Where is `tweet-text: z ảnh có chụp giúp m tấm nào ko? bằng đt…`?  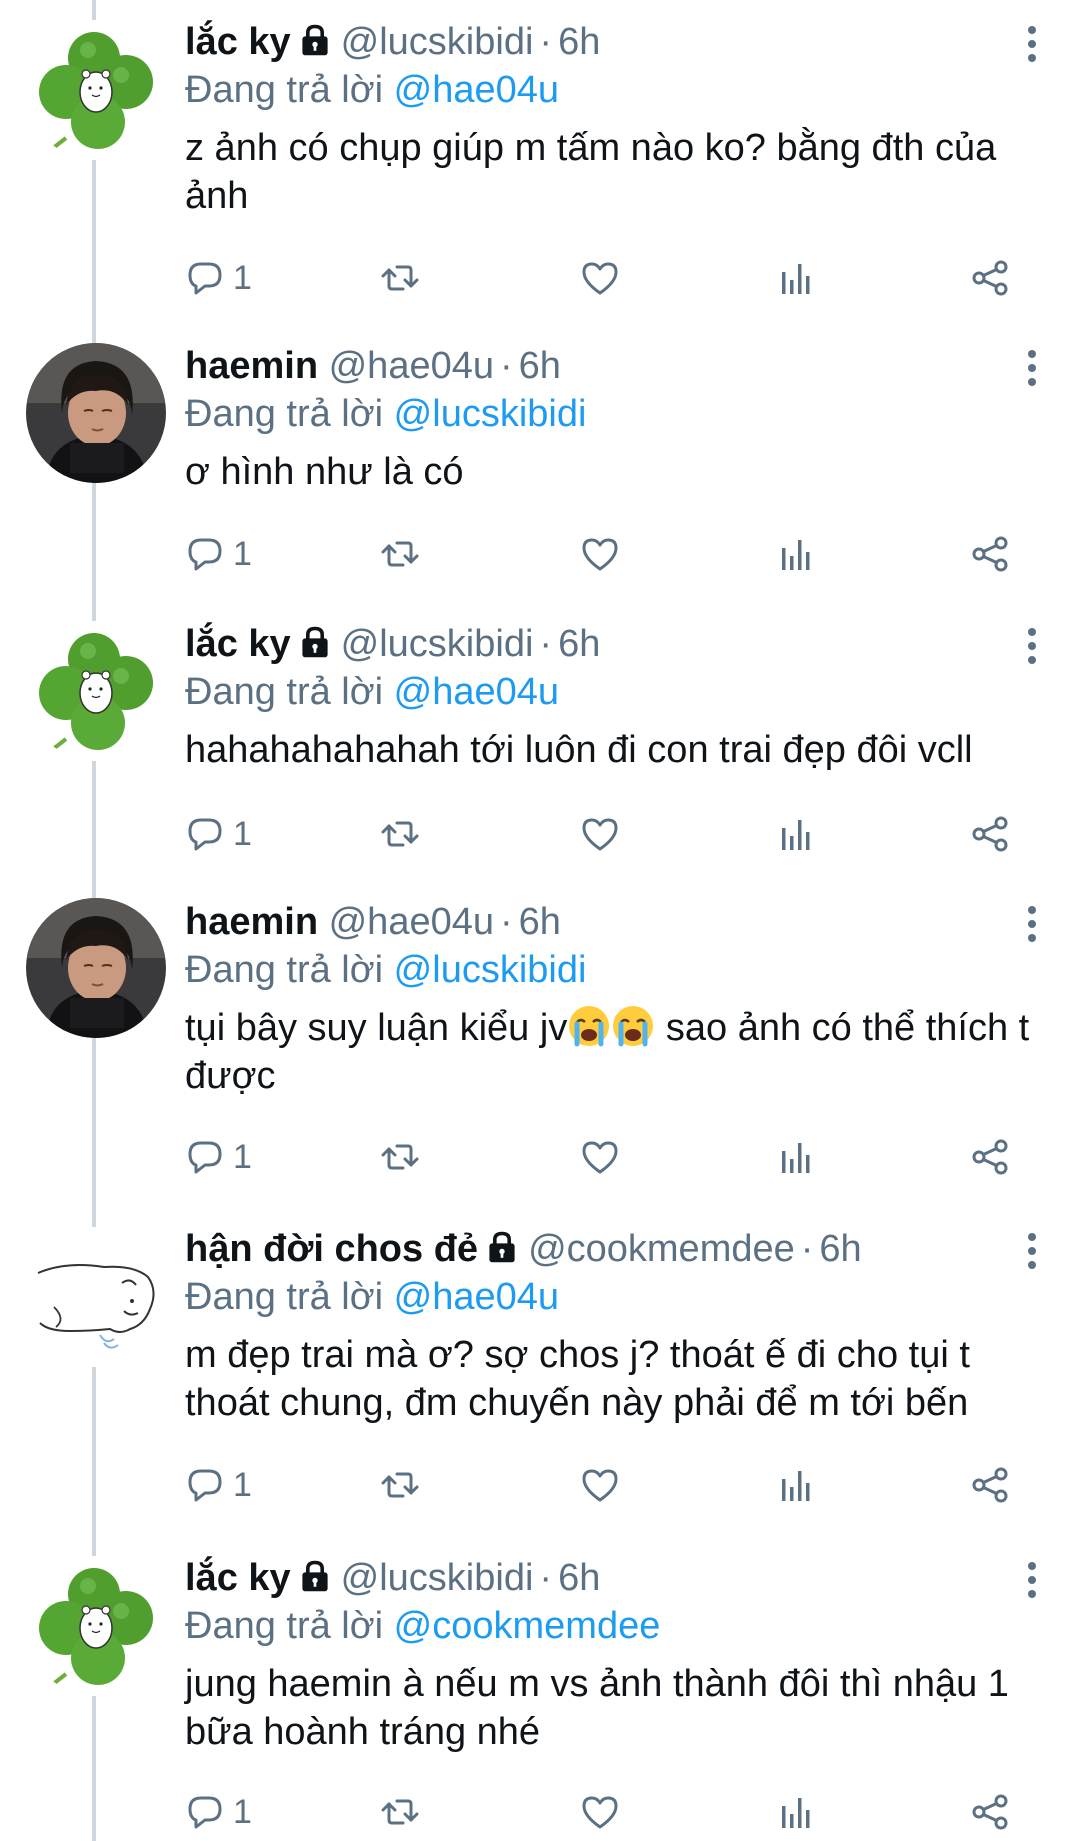
tweet-text: z ảnh có chụp giúp m tấm nào ko? bằng đt… is located at coordinates (591, 172).